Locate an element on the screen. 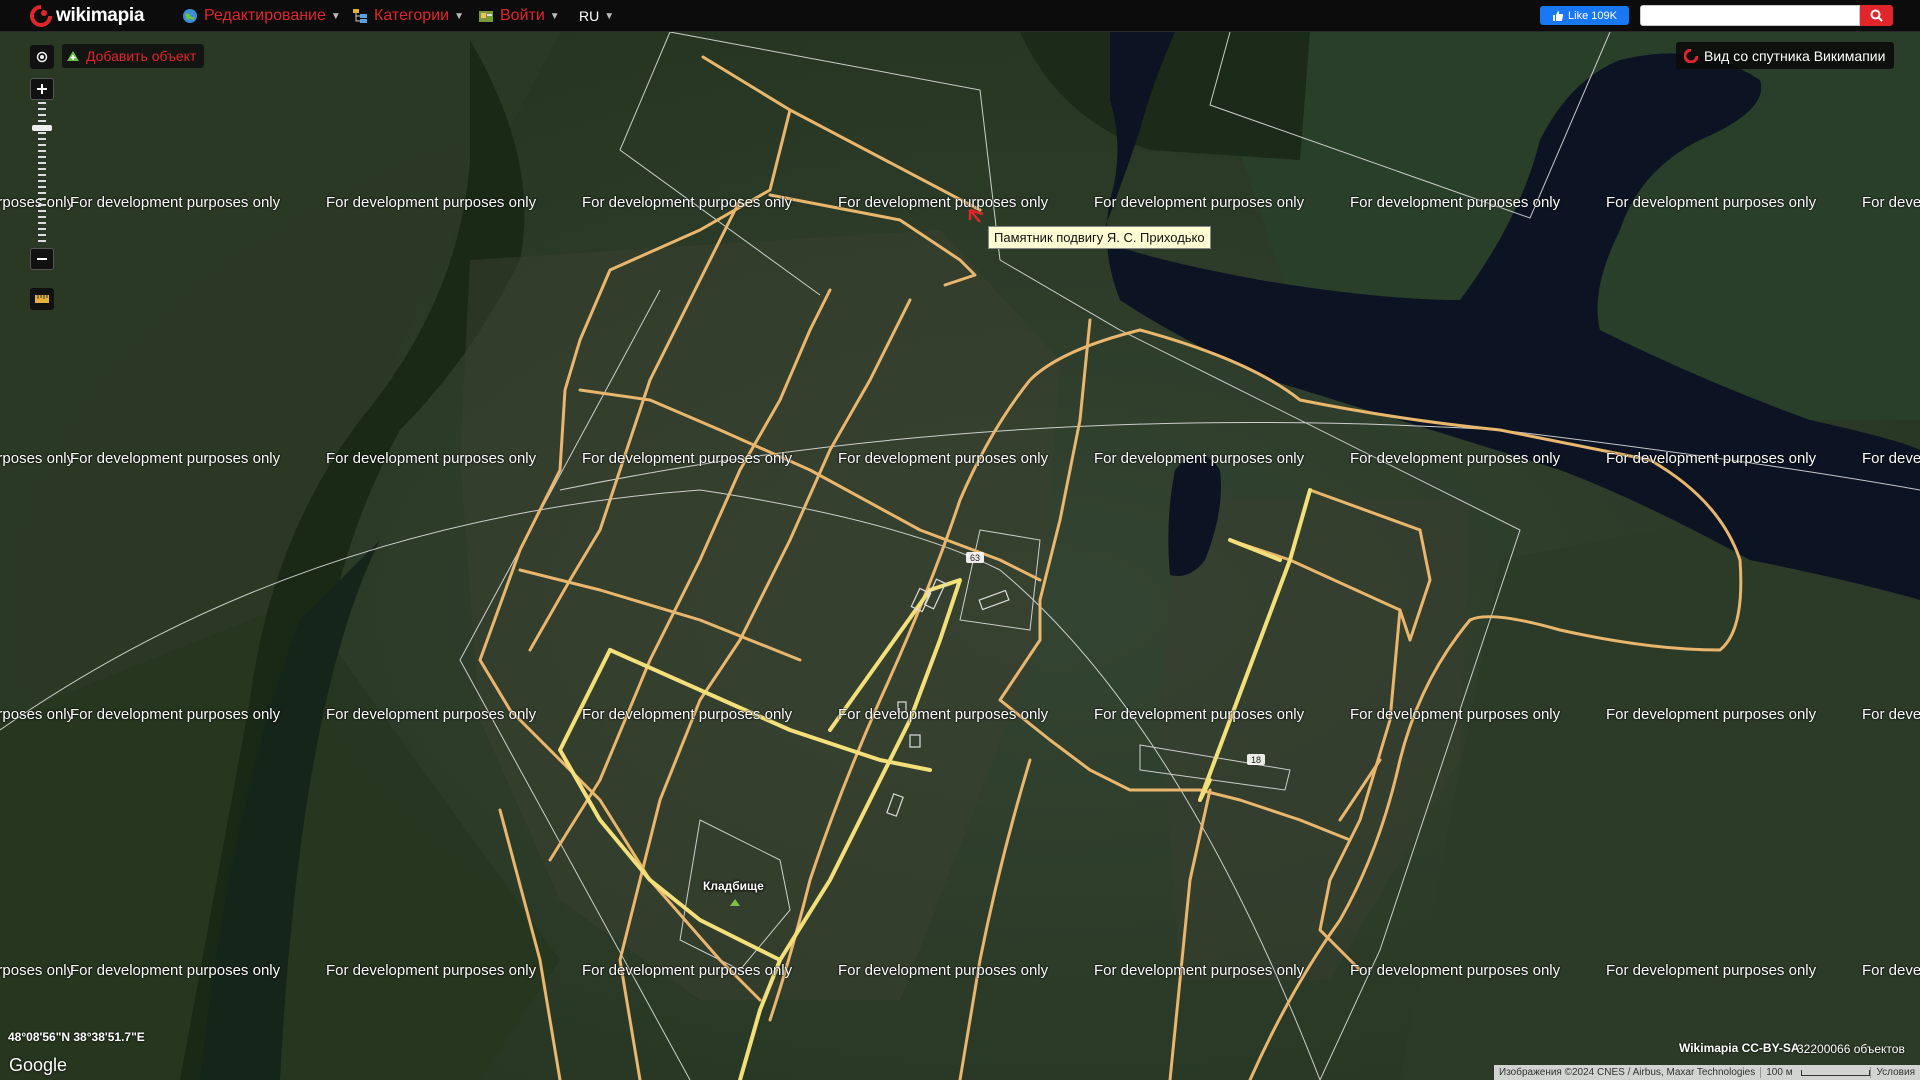 This screenshot has width=1920, height=1080. zoom-control is located at coordinates (42, 176).